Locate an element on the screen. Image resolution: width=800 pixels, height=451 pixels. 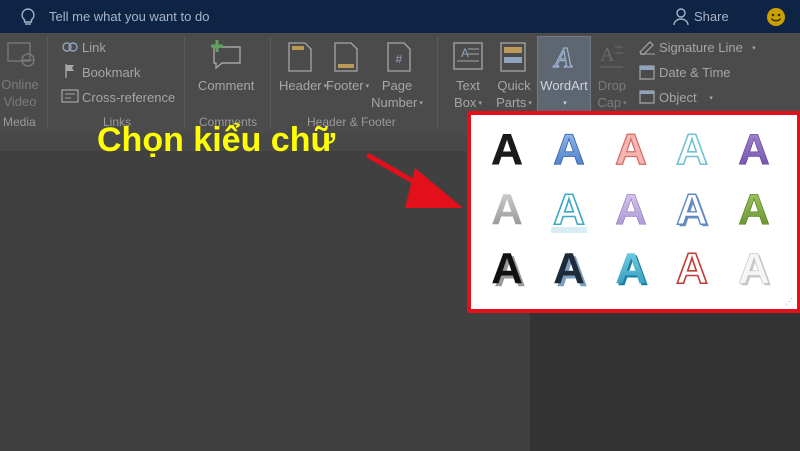
object-label: Object is located at coordinates (678, 97).